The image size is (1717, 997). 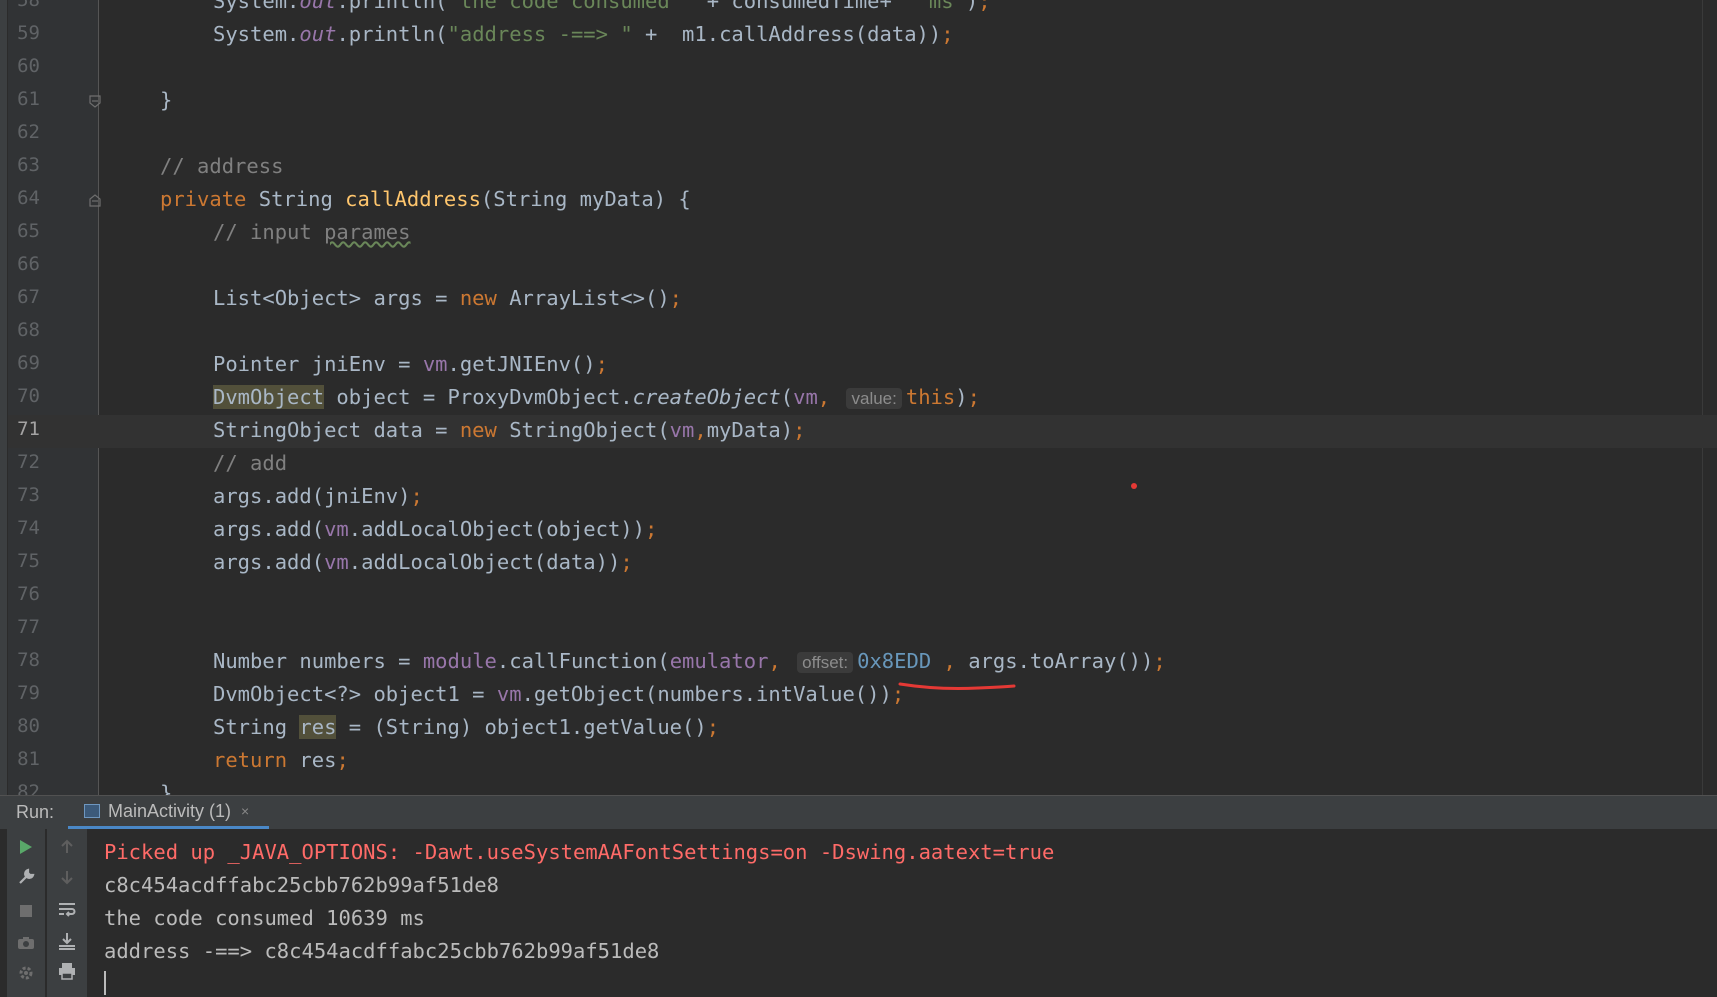 What do you see at coordinates (858, 167) in the screenshot?
I see `code-line: 63 // address` at bounding box center [858, 167].